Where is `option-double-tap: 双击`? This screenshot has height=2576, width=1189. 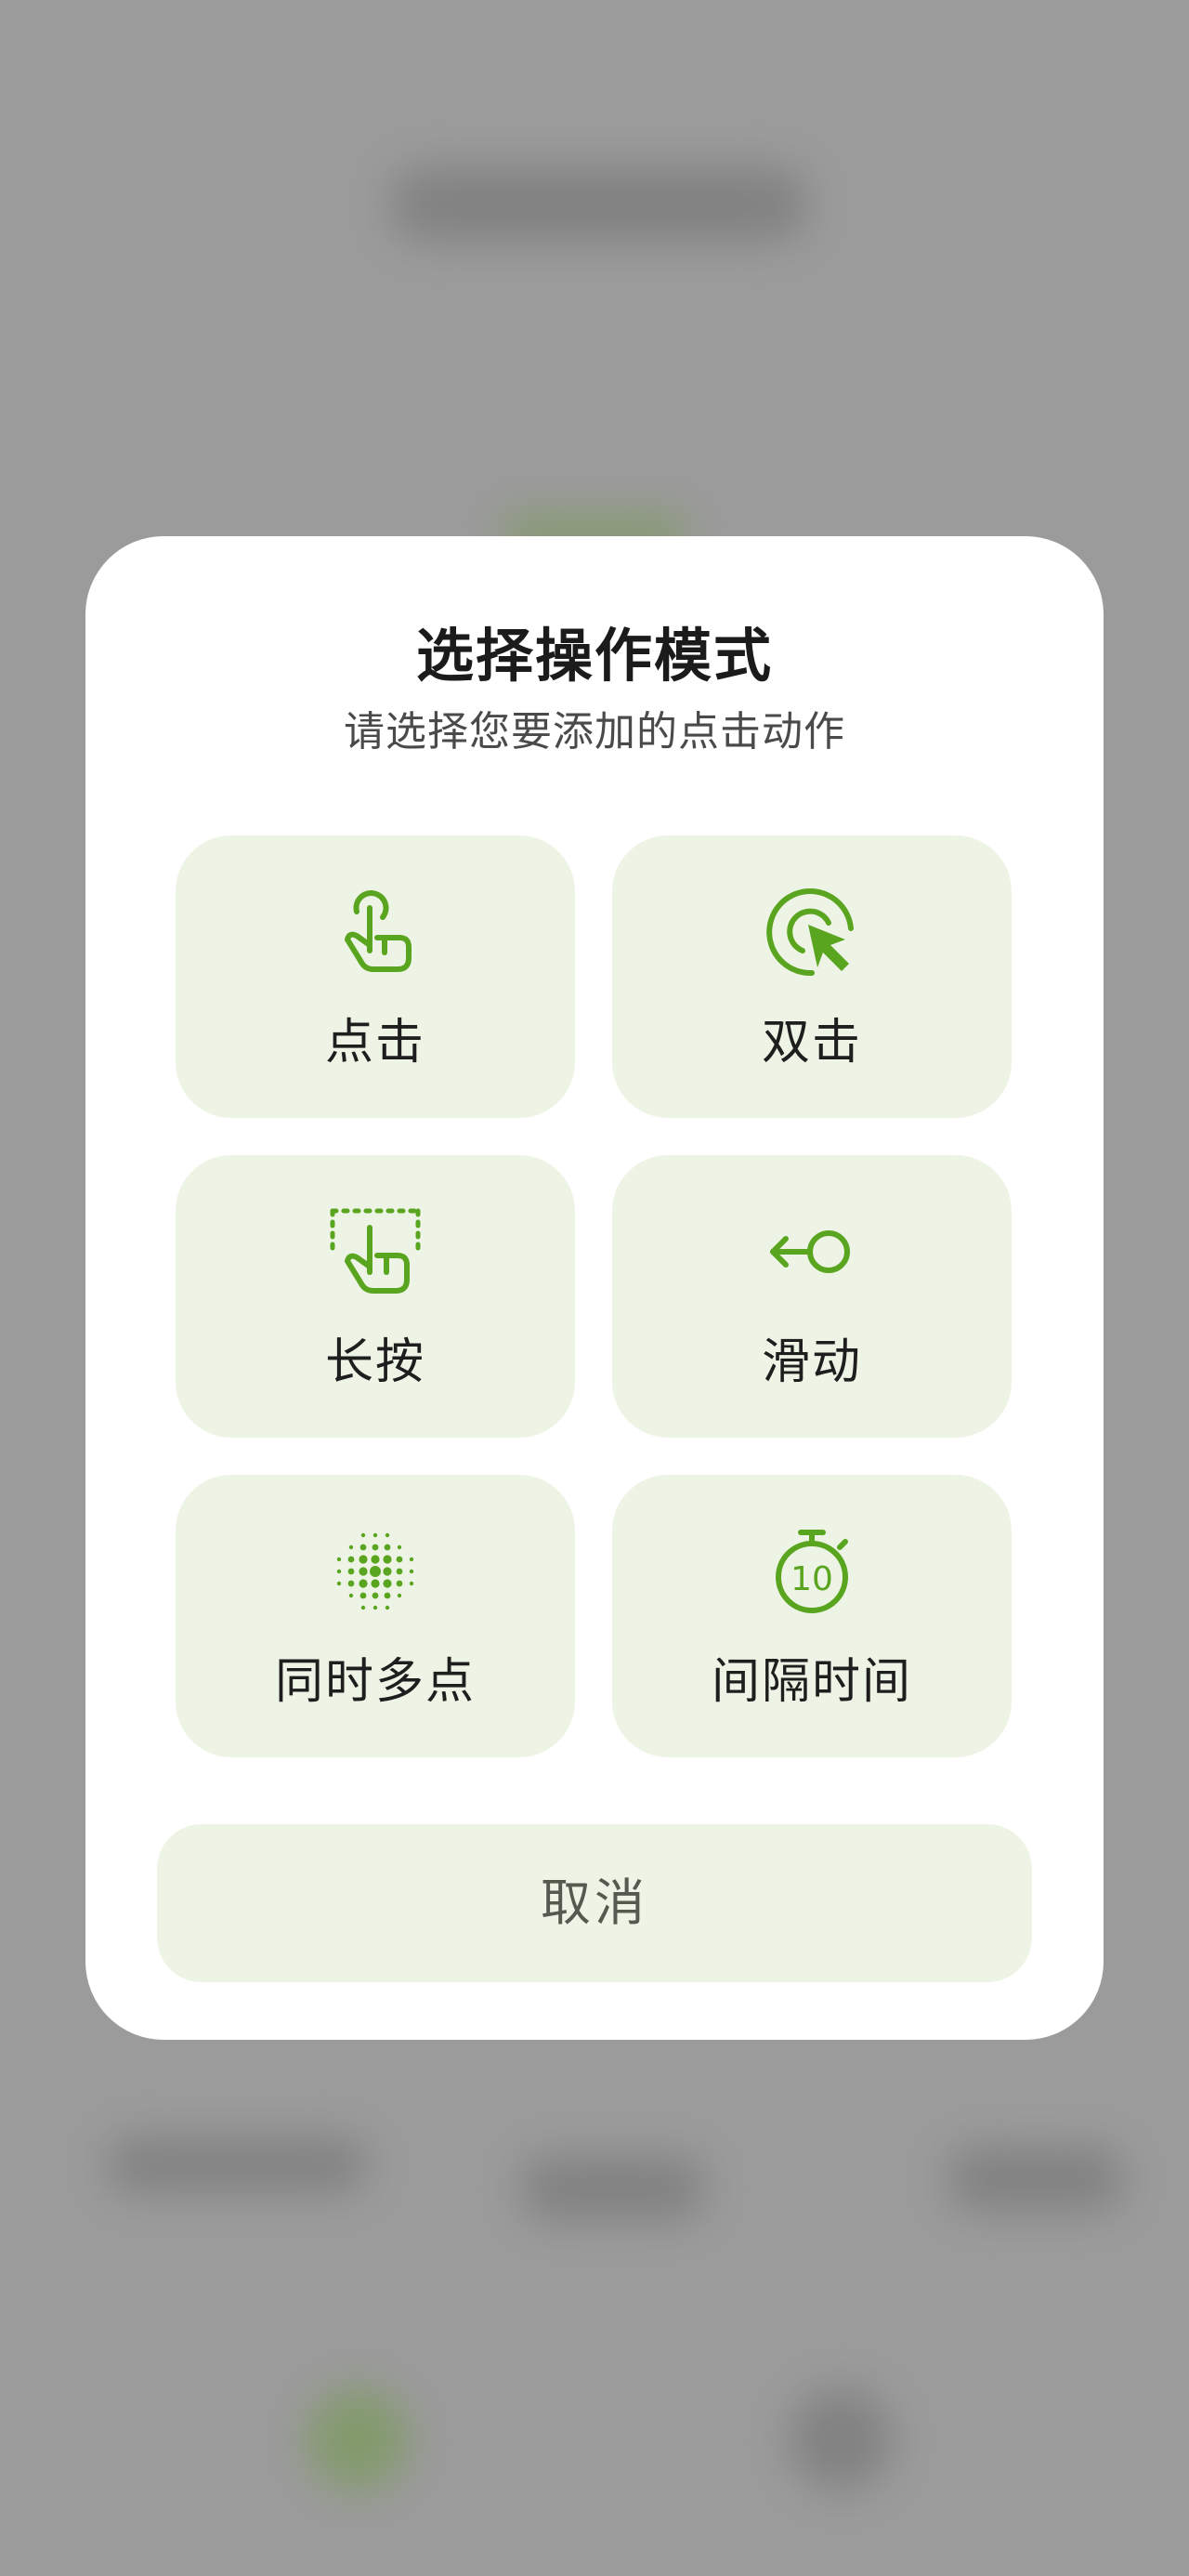
option-double-tap: 双击 is located at coordinates (812, 976).